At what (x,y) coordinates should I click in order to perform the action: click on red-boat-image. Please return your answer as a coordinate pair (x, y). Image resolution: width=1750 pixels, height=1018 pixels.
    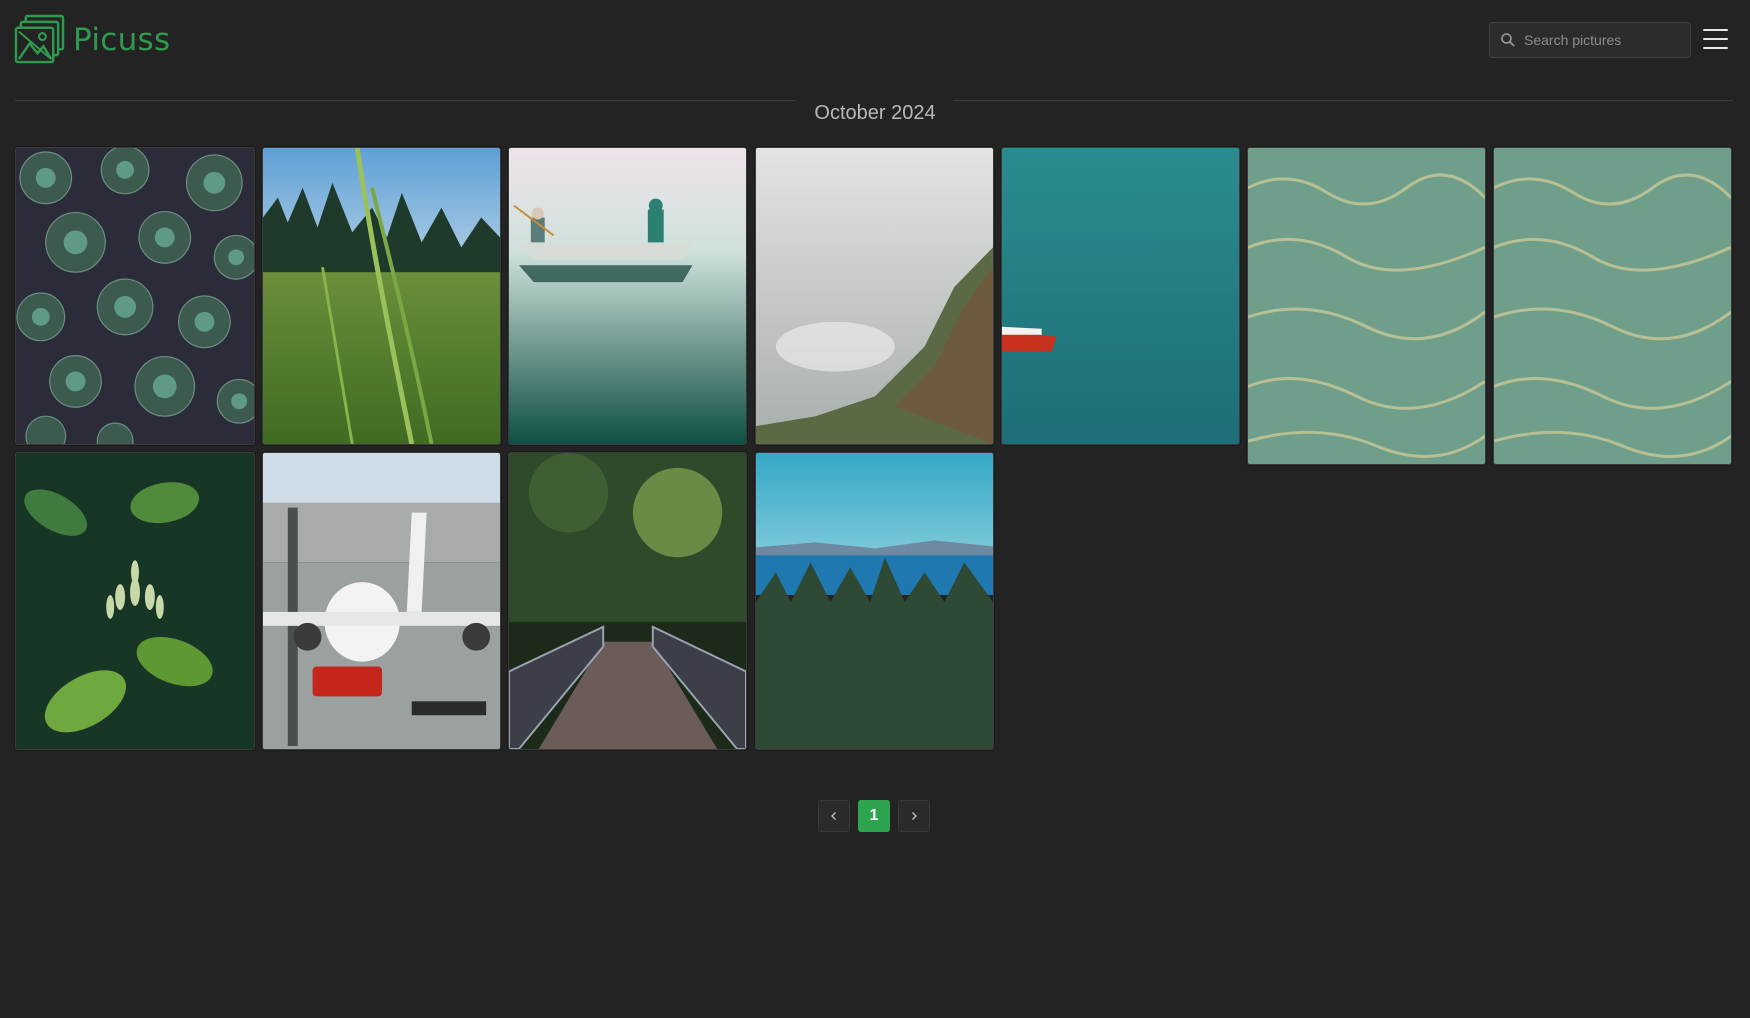
    Looking at the image, I should click on (1120, 296).